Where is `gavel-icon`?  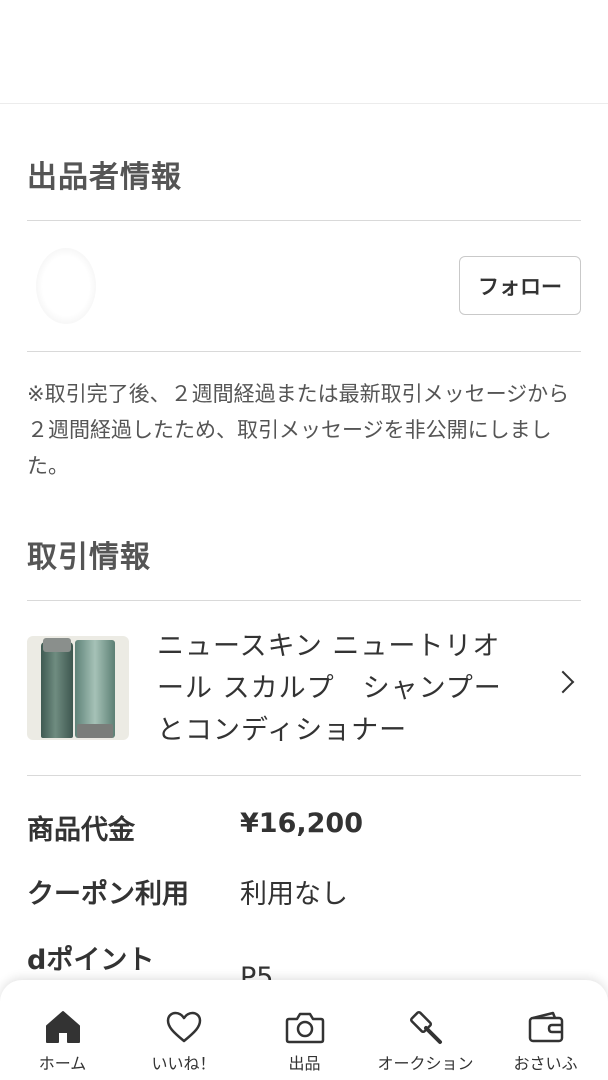
gavel-icon is located at coordinates (425, 1027).